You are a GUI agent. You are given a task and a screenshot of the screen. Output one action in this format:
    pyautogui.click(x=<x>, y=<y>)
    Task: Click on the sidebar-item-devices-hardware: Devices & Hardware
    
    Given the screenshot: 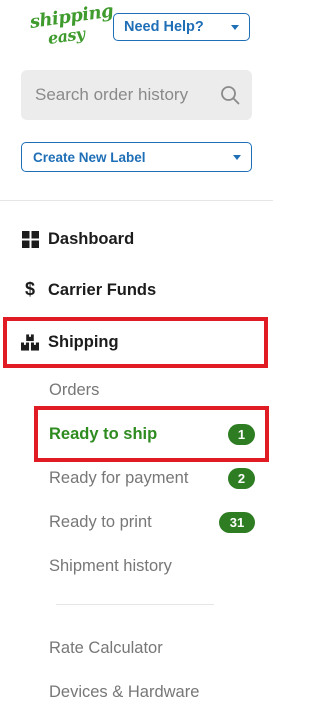 What is the action you would take?
    pyautogui.click(x=136, y=692)
    